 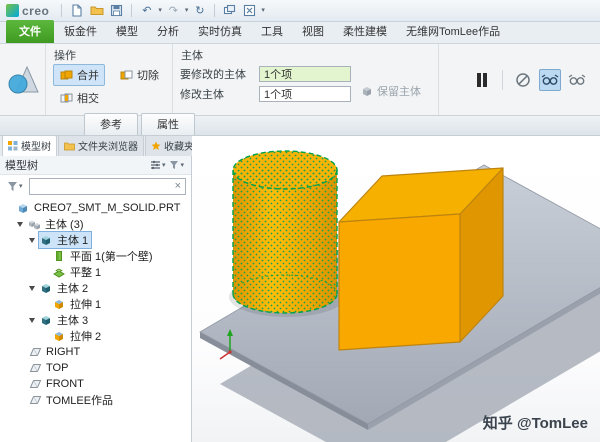 I want to click on intersect-button: 相交, so click(x=79, y=98).